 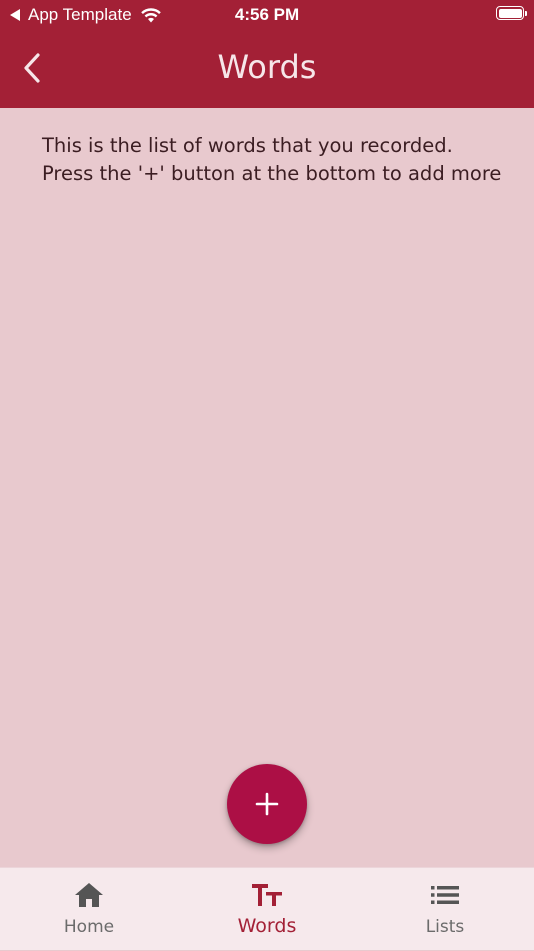 What do you see at coordinates (267, 926) in the screenshot?
I see `tab-words-label: Words` at bounding box center [267, 926].